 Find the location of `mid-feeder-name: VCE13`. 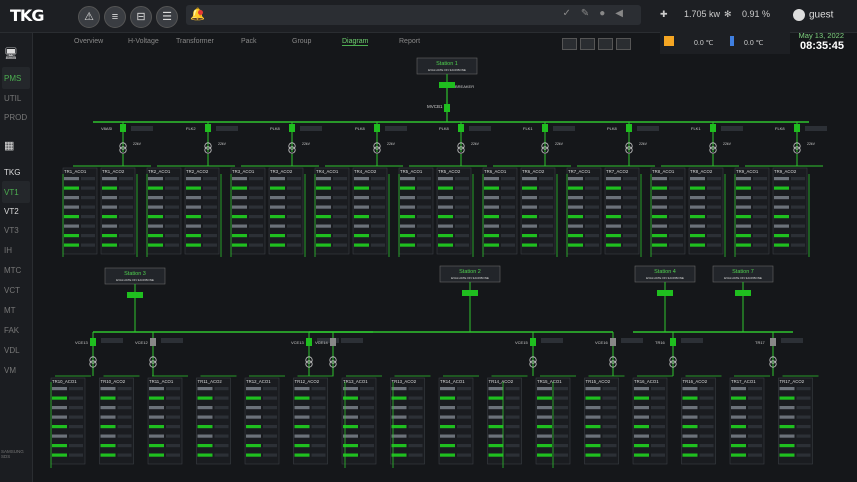

mid-feeder-name: VCE13 is located at coordinates (81, 342).